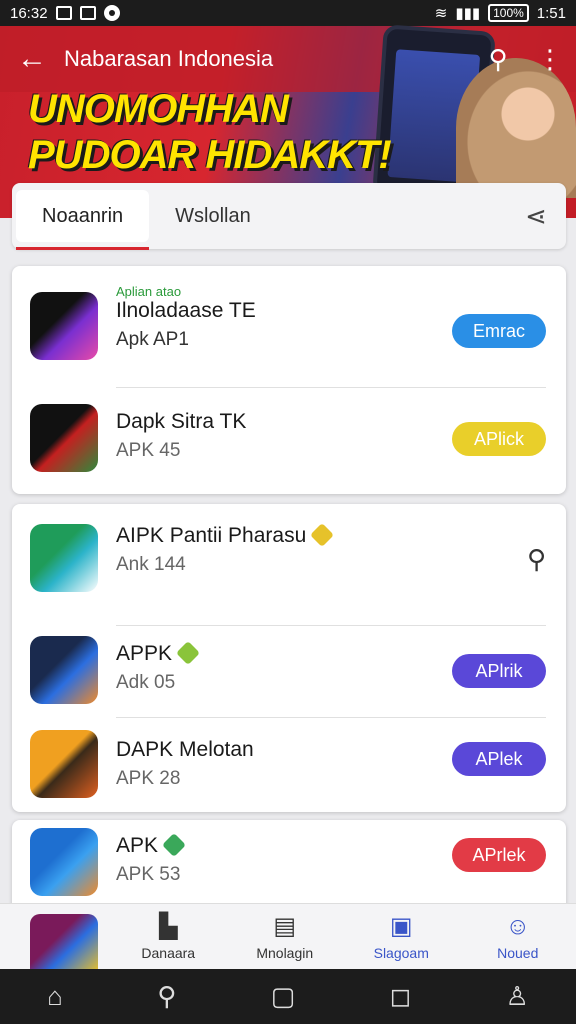 The image size is (576, 1024). Describe the element at coordinates (148, 778) in the screenshot. I see `app-subtitle: APK 28` at that location.